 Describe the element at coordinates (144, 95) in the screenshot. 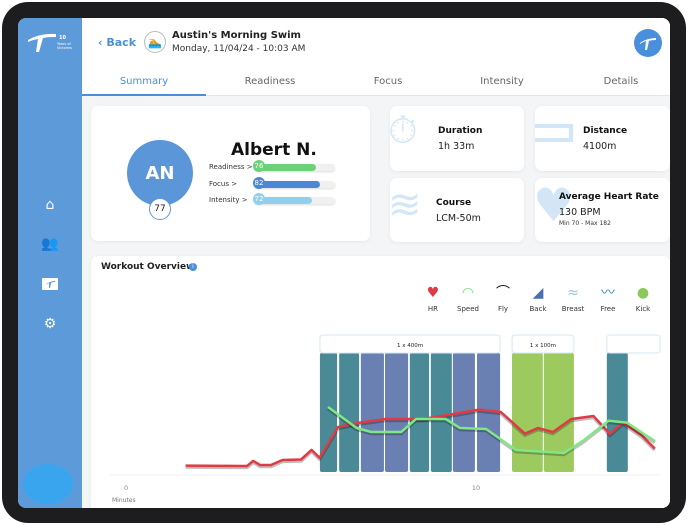

I see `active-tab-indicator` at that location.